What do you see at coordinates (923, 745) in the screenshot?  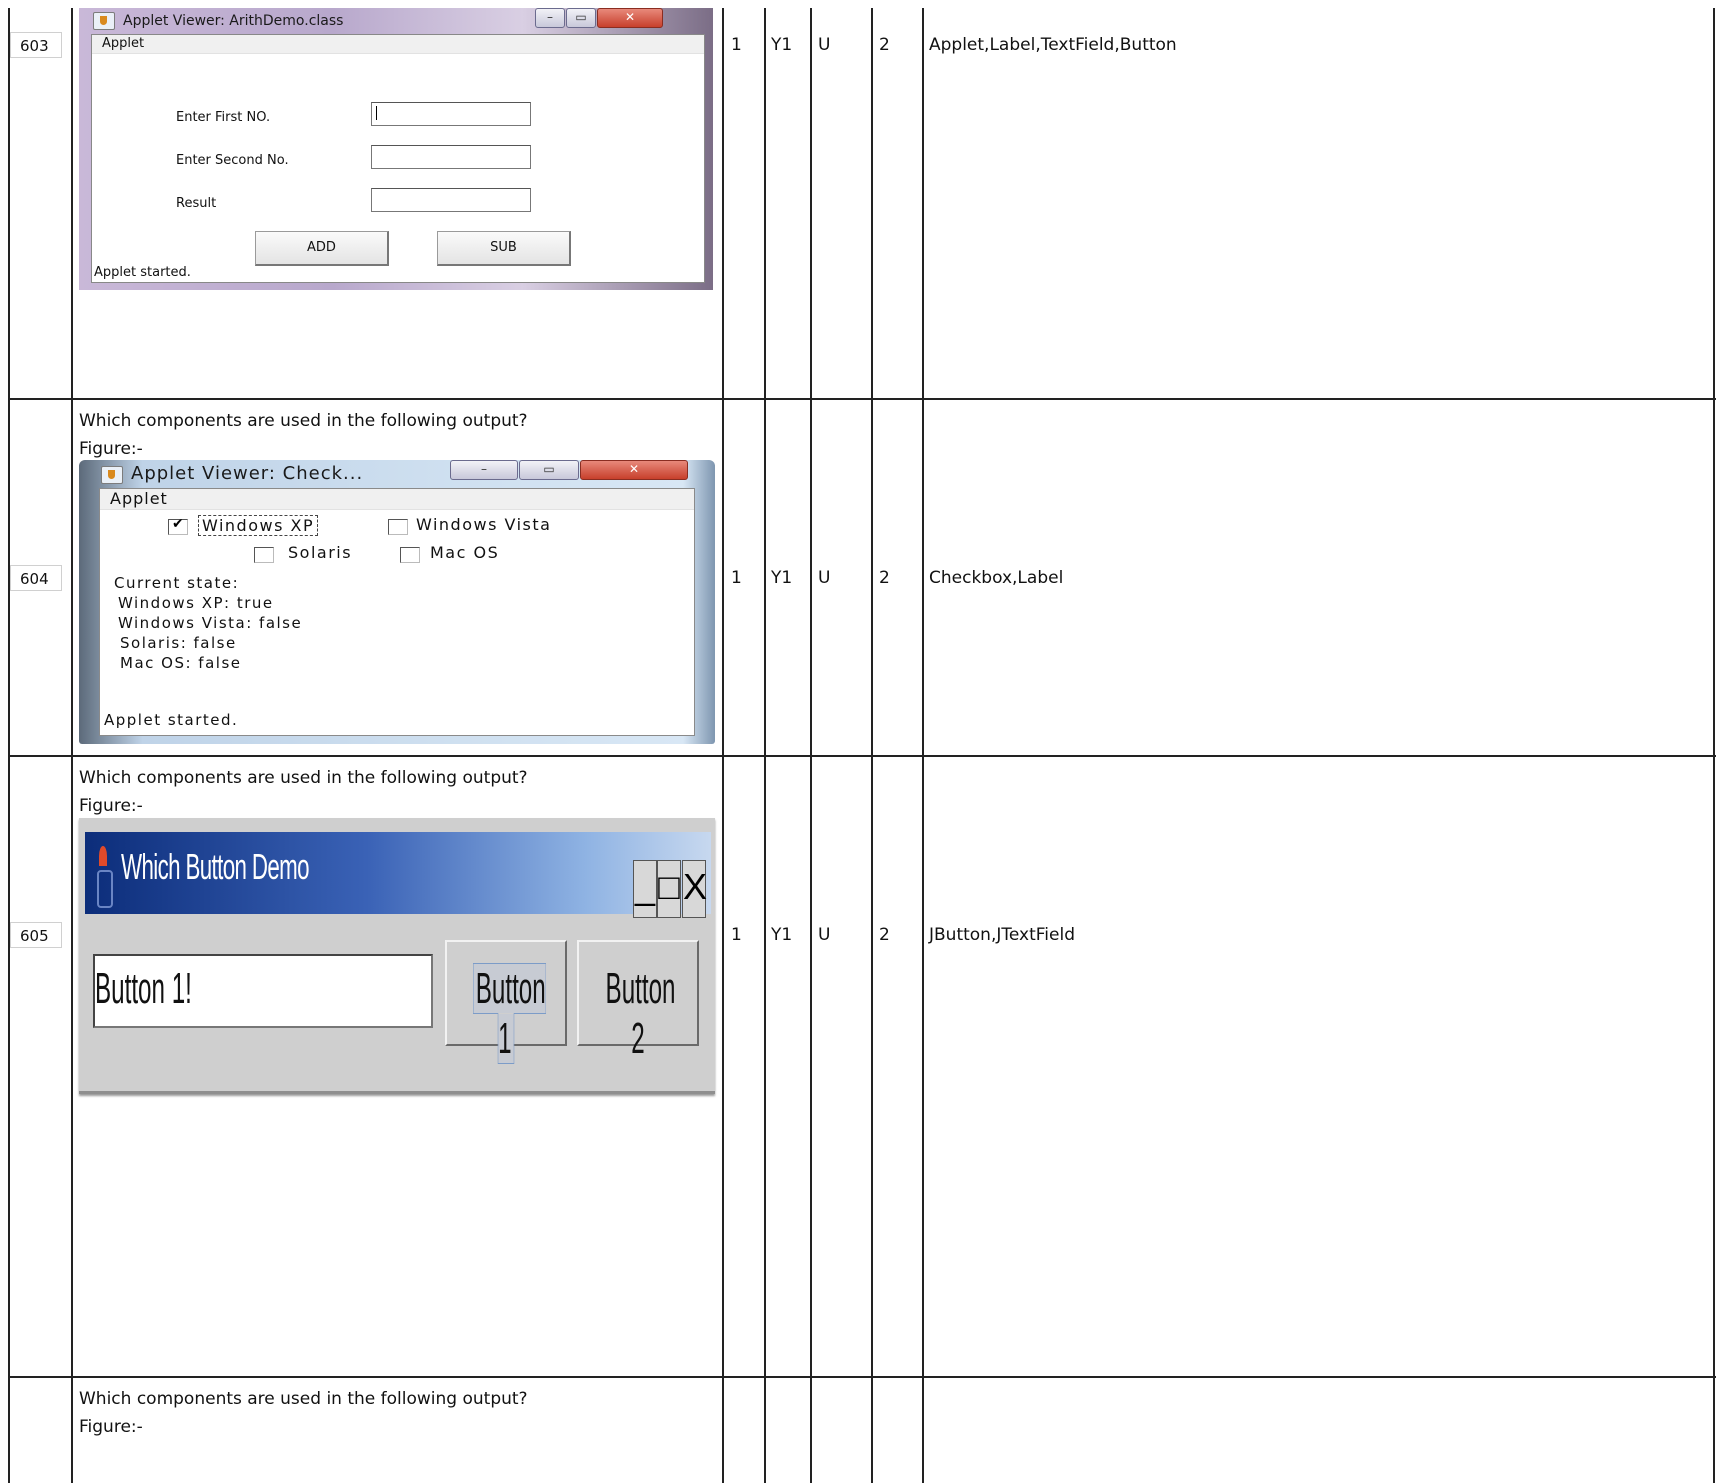 I see `col-divider-answer` at bounding box center [923, 745].